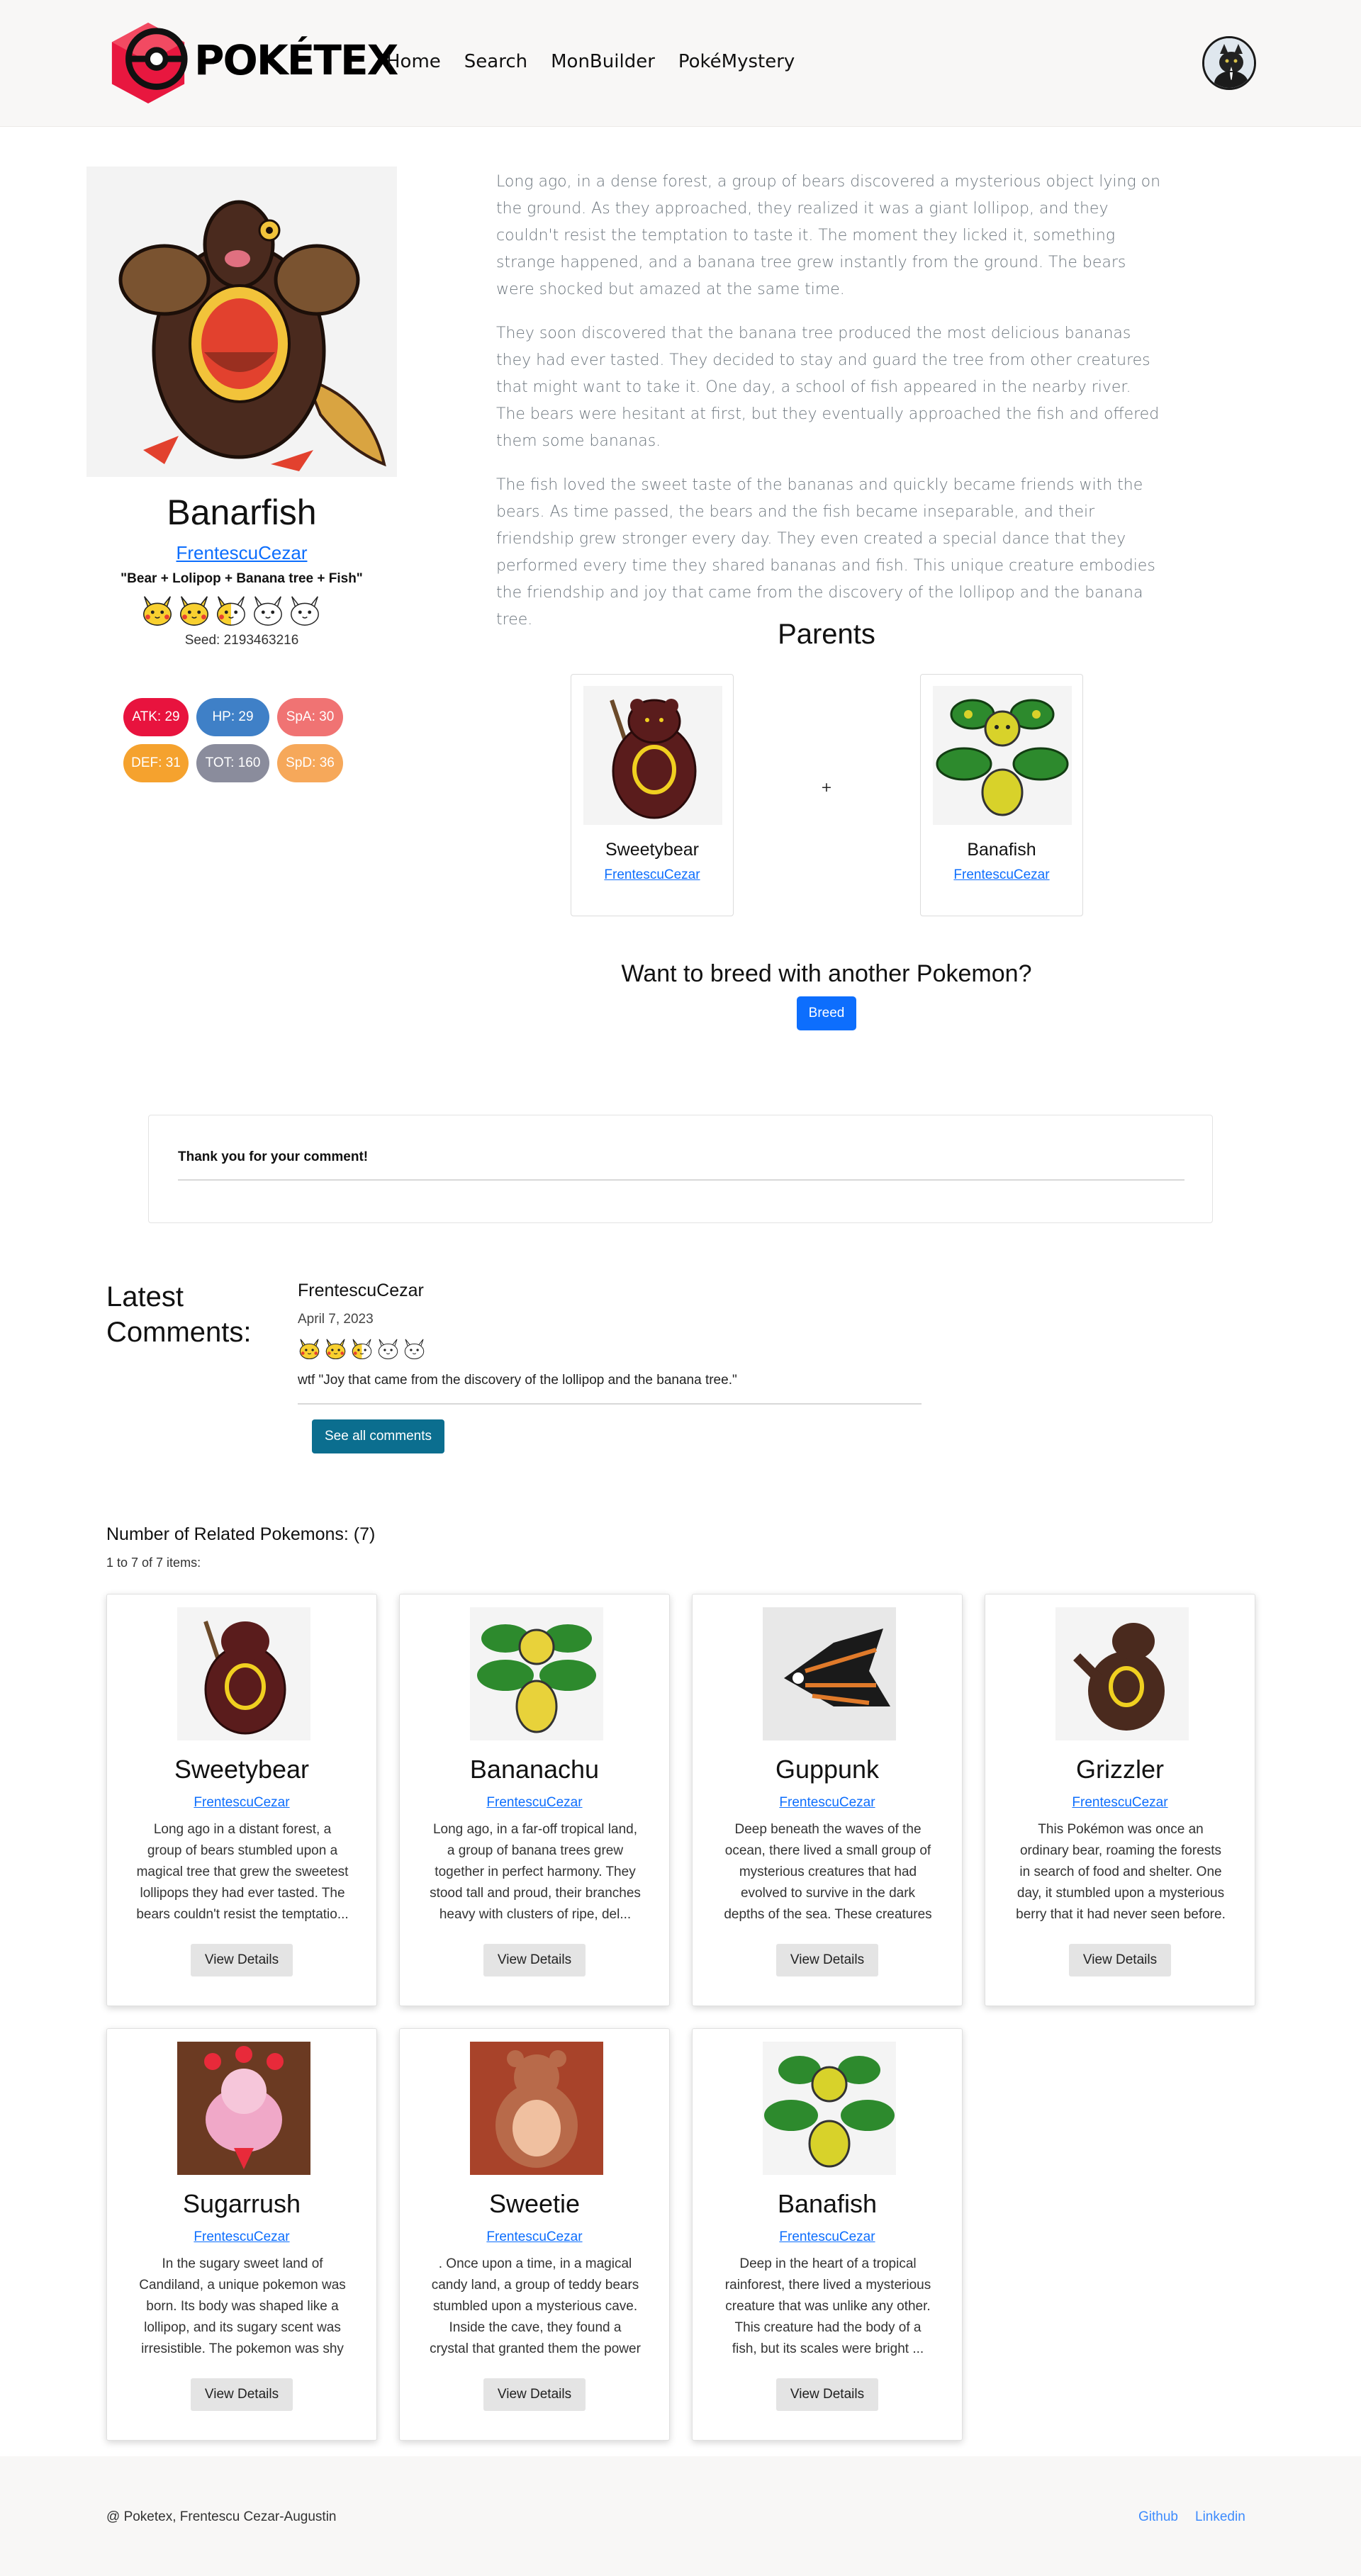 Image resolution: width=1361 pixels, height=2576 pixels. I want to click on related-pokemon-name: Guppunk, so click(828, 1769).